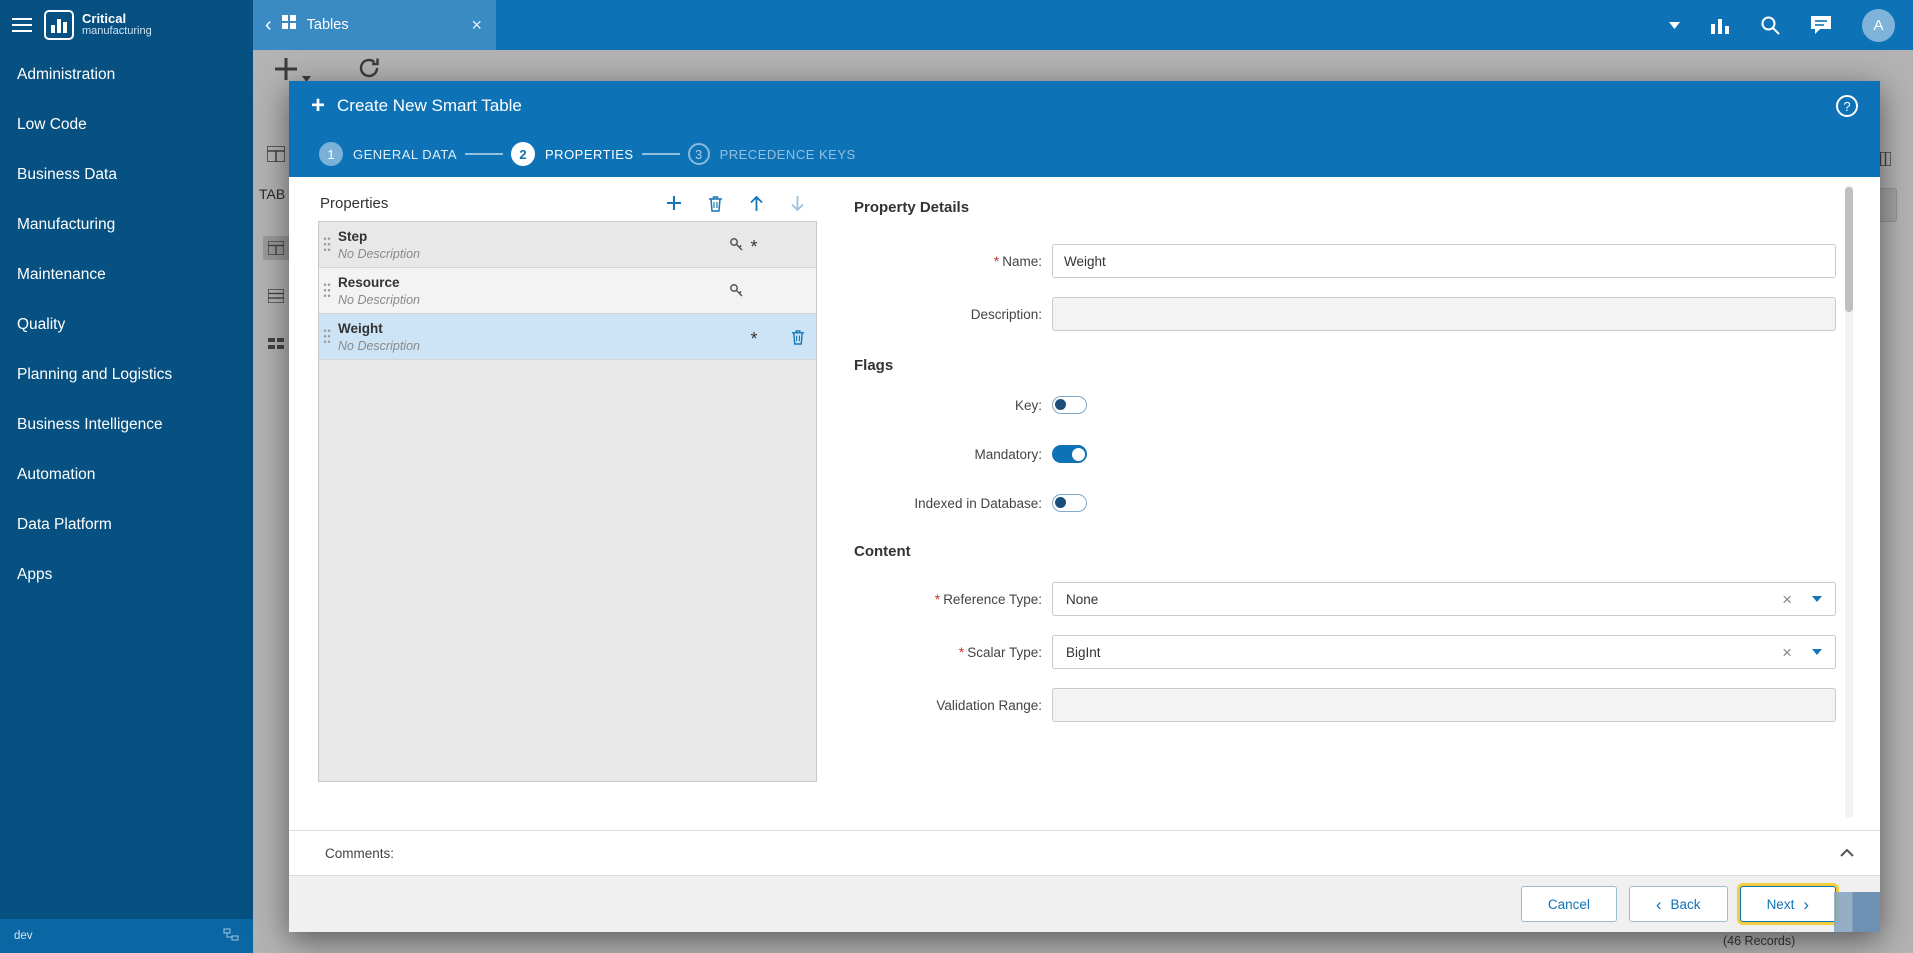 The height and width of the screenshot is (953, 1913). I want to click on critical-manufacturing-logo: Critical manufacturing, so click(98, 25).